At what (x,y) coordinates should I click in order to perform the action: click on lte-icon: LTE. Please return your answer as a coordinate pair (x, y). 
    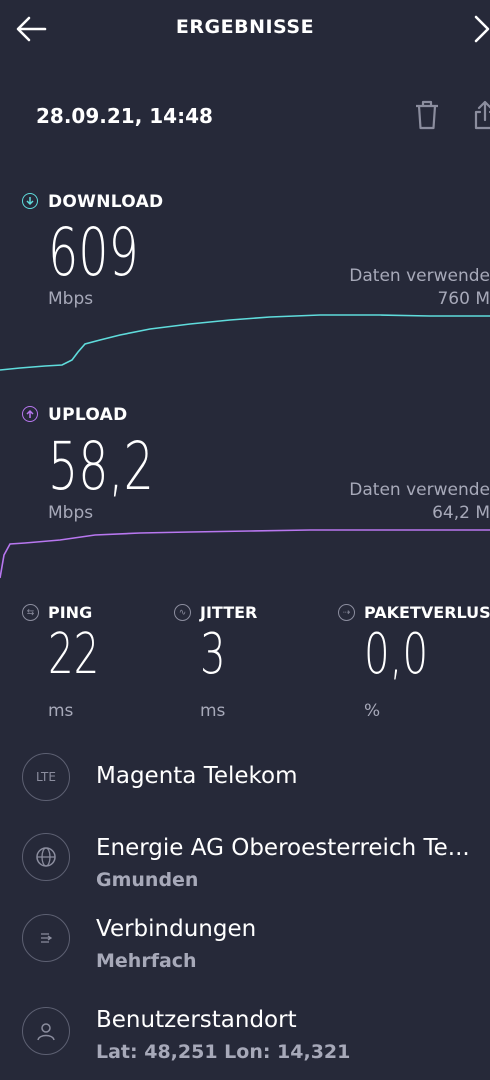
    Looking at the image, I should click on (46, 777).